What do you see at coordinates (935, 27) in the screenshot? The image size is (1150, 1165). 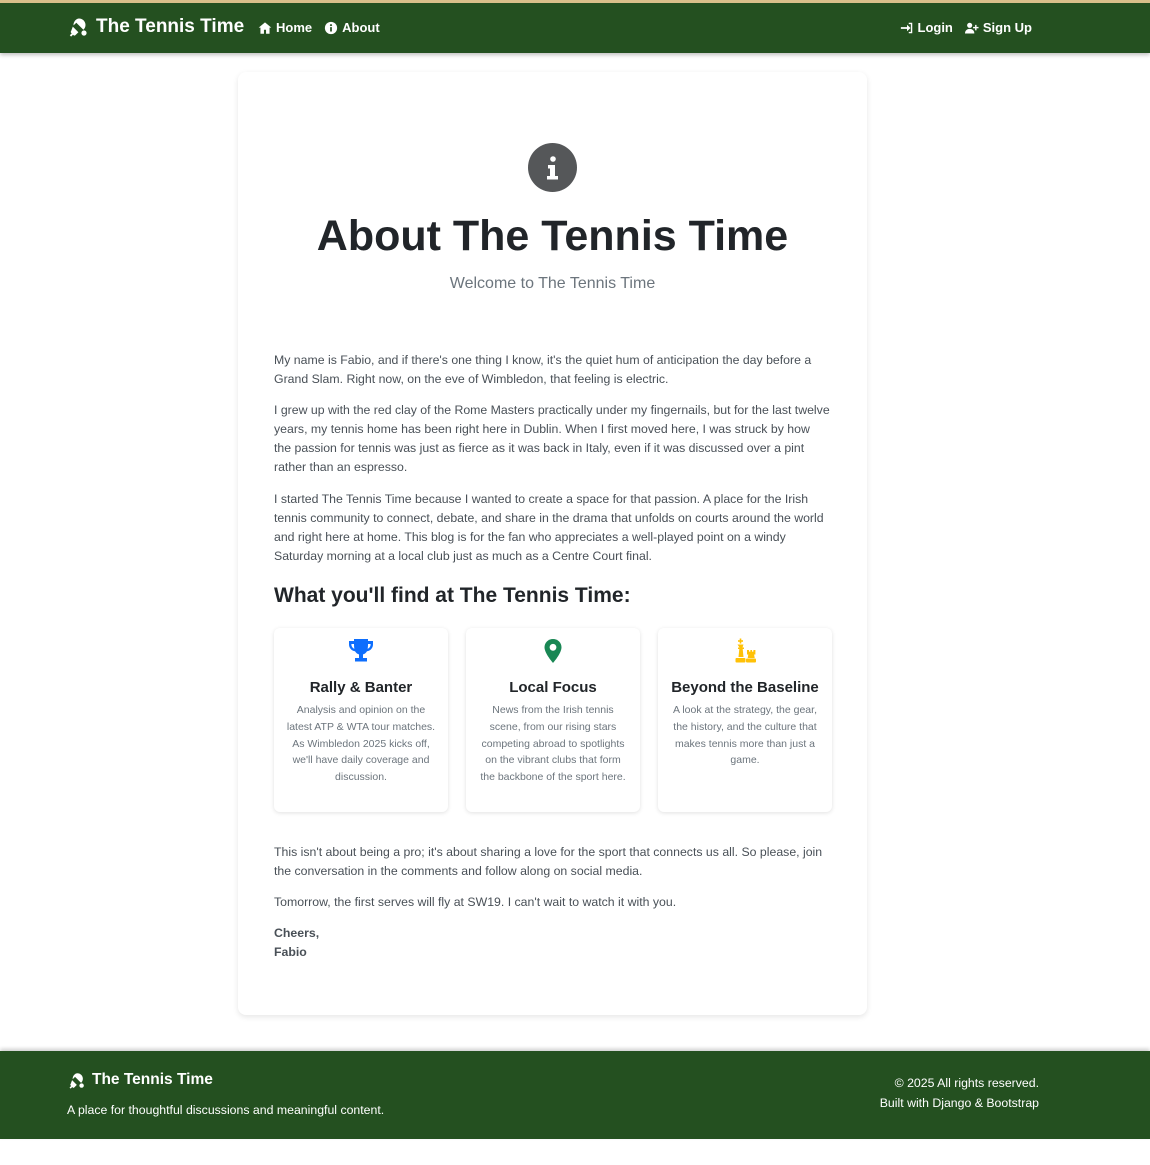 I see `nav-login-label: Login` at bounding box center [935, 27].